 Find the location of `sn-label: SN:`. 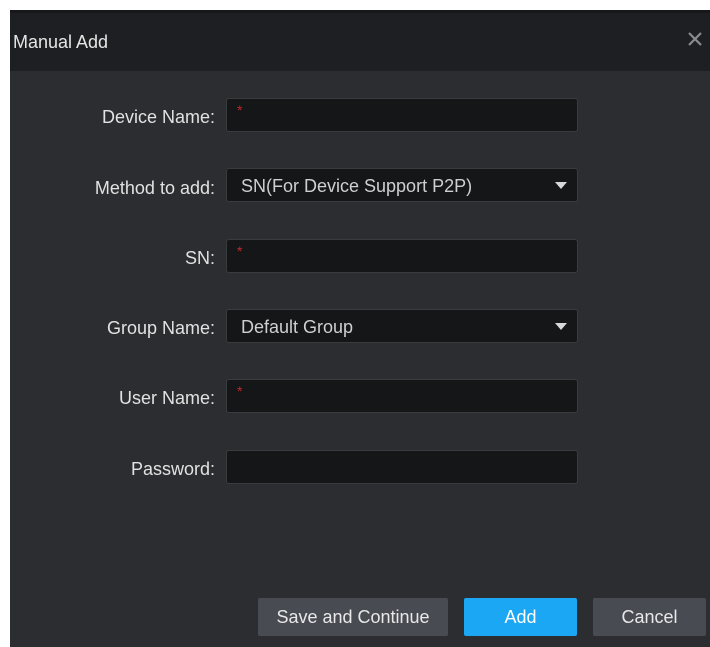

sn-label: SN: is located at coordinates (199, 258).